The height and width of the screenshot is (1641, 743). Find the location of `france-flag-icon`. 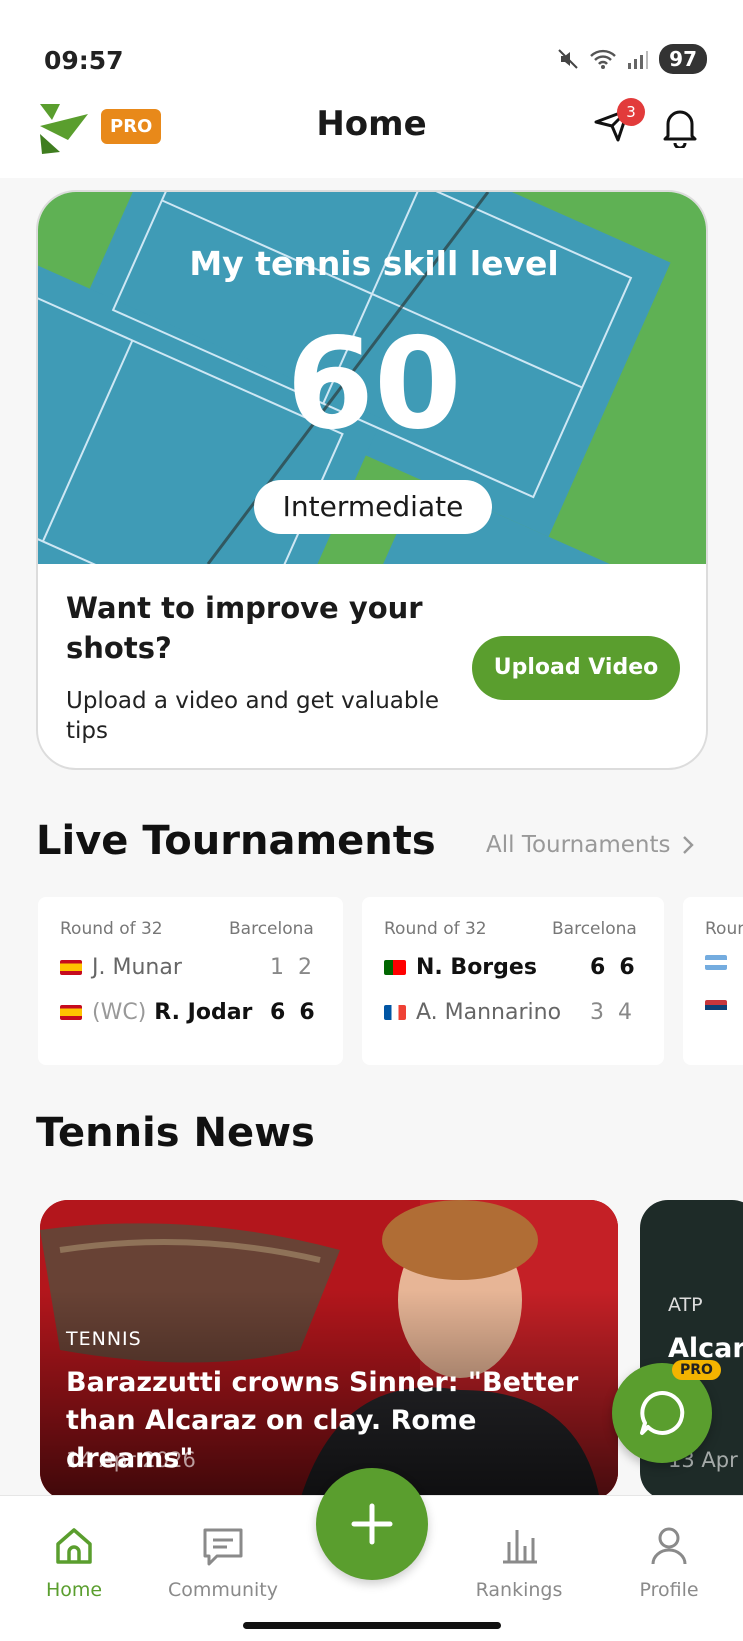

france-flag-icon is located at coordinates (395, 1012).